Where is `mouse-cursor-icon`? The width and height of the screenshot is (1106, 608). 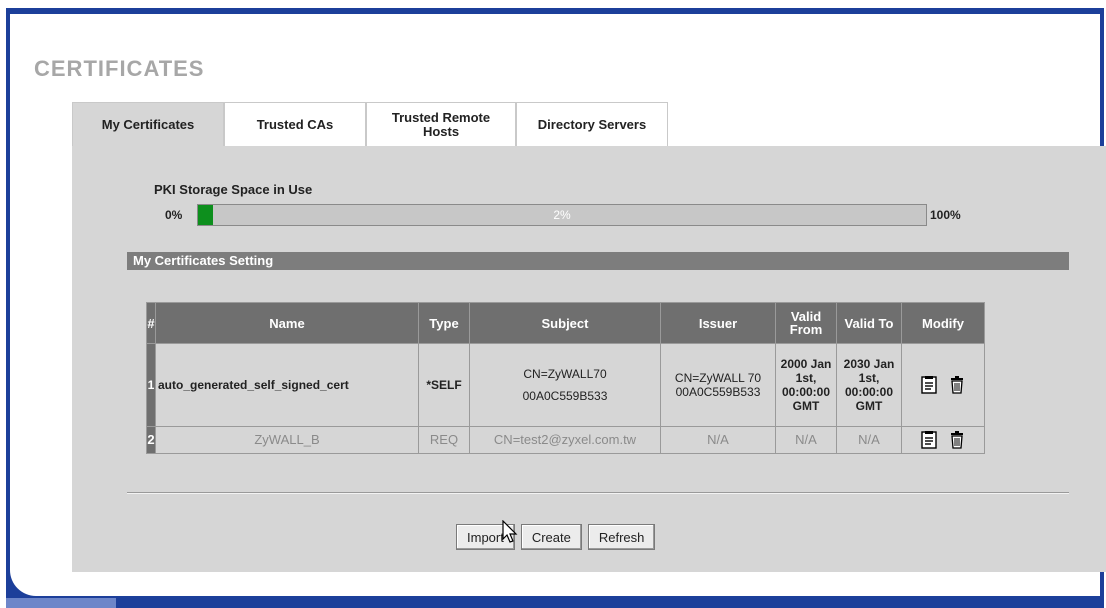
mouse-cursor-icon is located at coordinates (510, 534).